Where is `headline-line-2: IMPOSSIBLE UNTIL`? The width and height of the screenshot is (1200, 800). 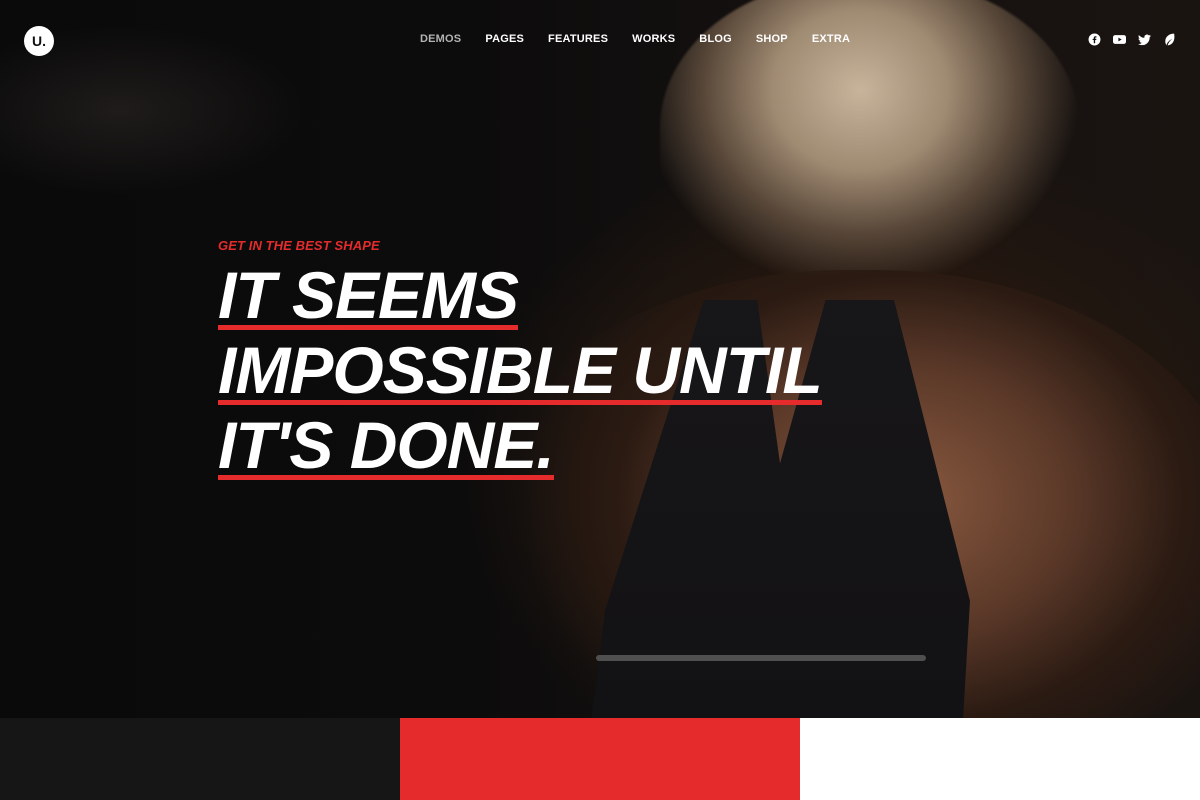 headline-line-2: IMPOSSIBLE UNTIL is located at coordinates (520, 370).